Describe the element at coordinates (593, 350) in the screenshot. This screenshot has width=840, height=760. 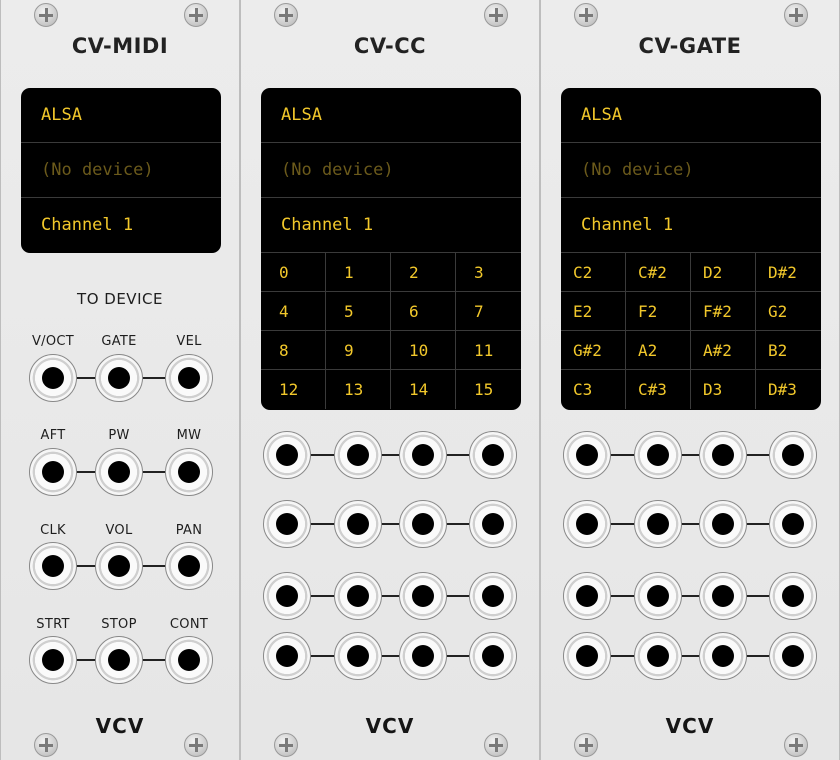
I see `grid-cell: G#2` at that location.